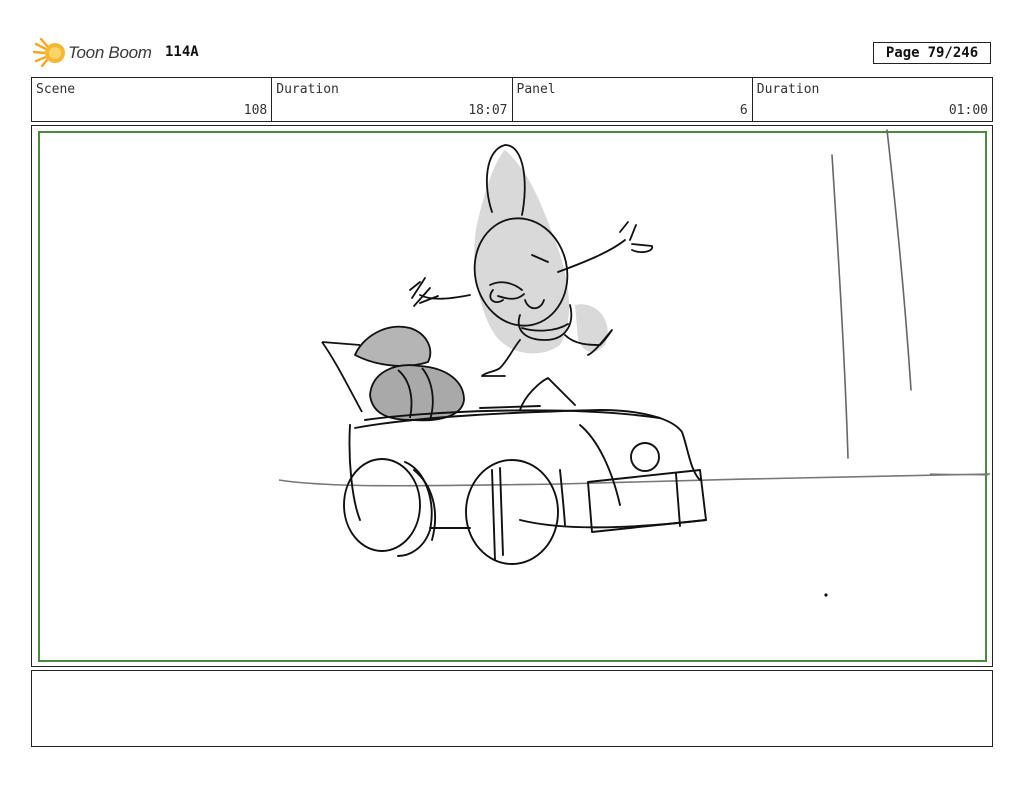  Describe the element at coordinates (393, 373) in the screenshot. I see `luggage-pile` at that location.